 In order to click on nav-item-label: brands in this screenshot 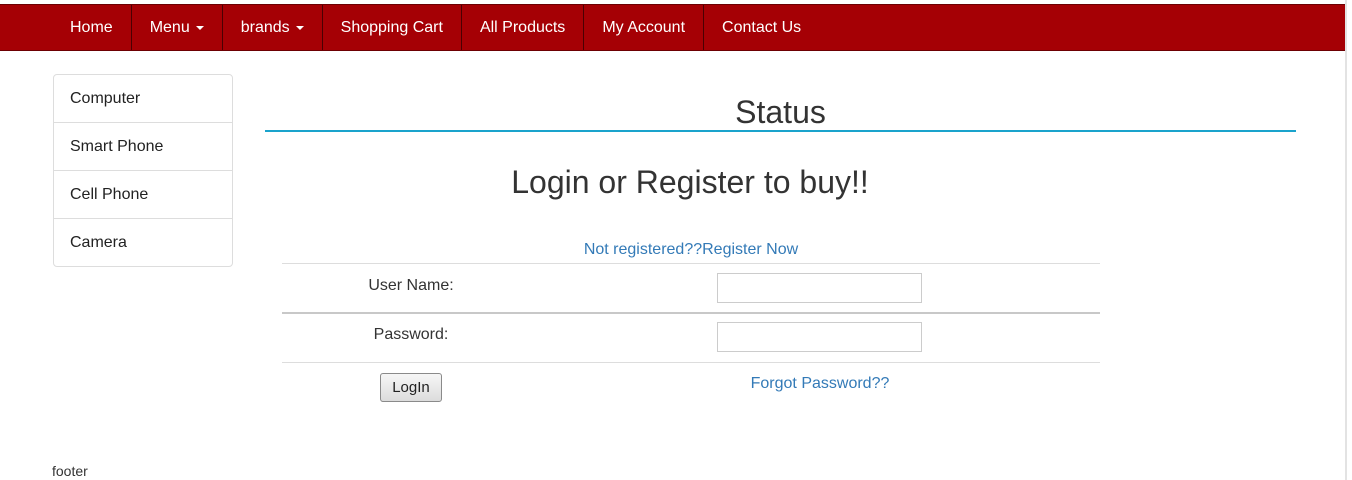, I will do `click(265, 27)`.